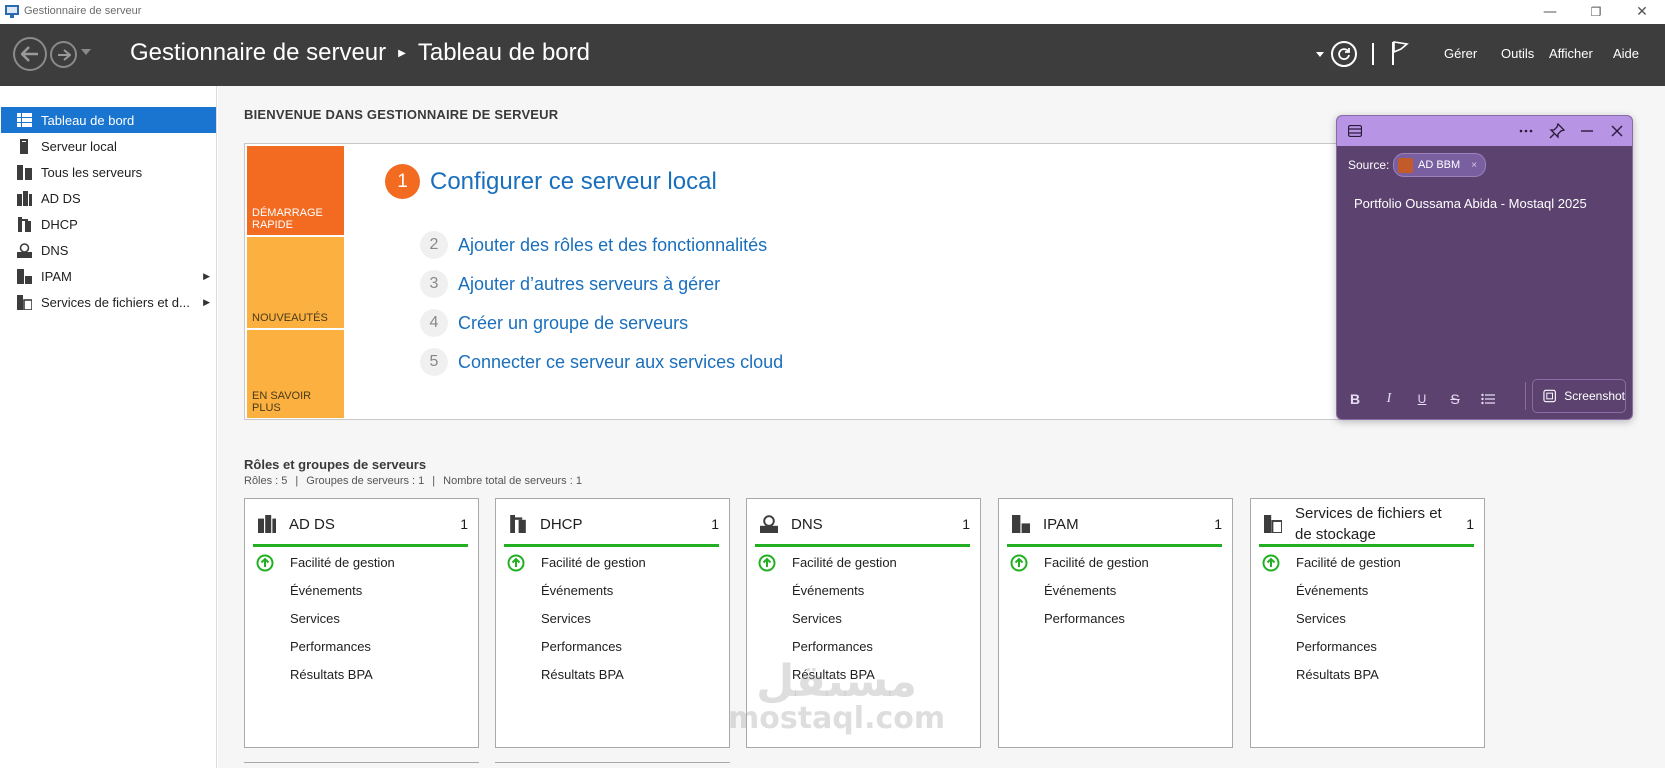 This screenshot has width=1665, height=773. What do you see at coordinates (1344, 54) in the screenshot?
I see `refresh-icon` at bounding box center [1344, 54].